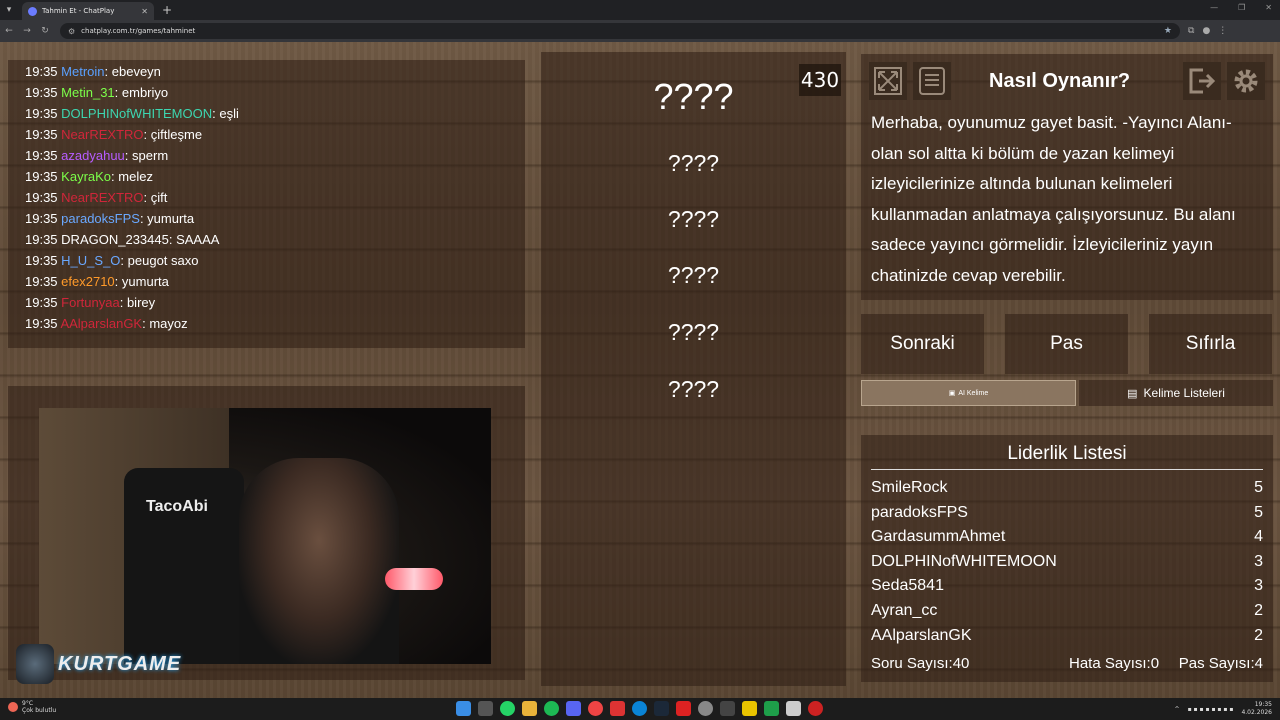 The image size is (1280, 720). What do you see at coordinates (45, 31) in the screenshot?
I see `reload-icon: ↻` at bounding box center [45, 31].